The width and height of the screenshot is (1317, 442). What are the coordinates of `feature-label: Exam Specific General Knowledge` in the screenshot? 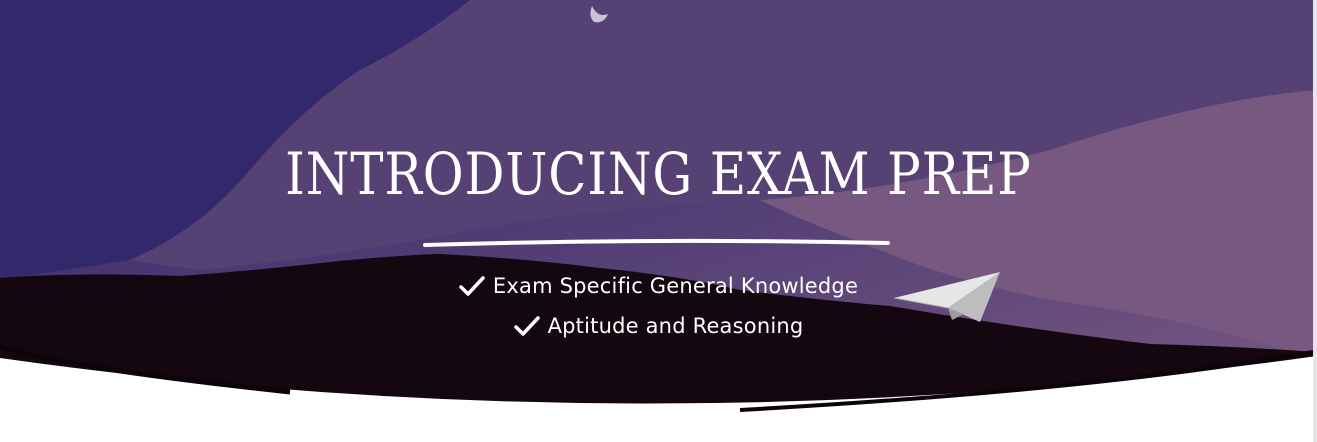 It's located at (675, 286).